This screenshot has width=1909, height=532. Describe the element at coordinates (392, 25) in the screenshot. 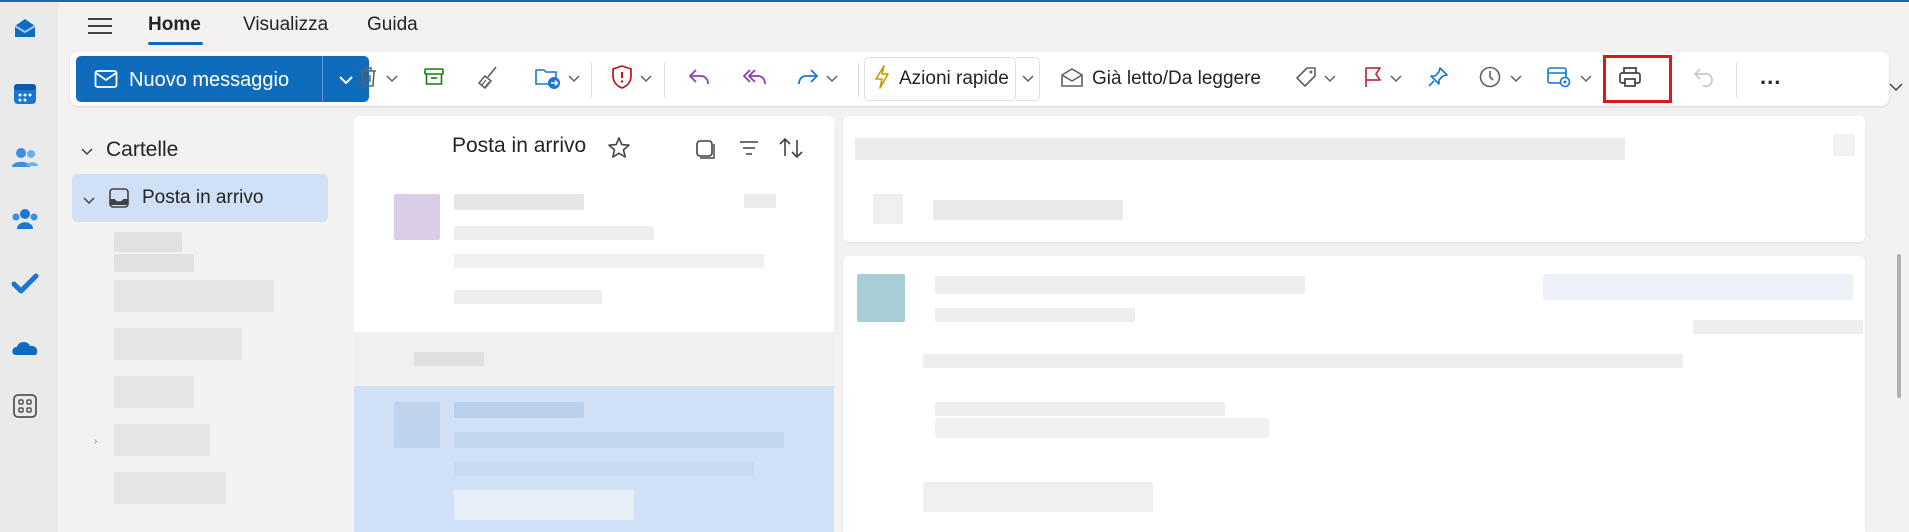

I see `tab-help: Guida` at that location.